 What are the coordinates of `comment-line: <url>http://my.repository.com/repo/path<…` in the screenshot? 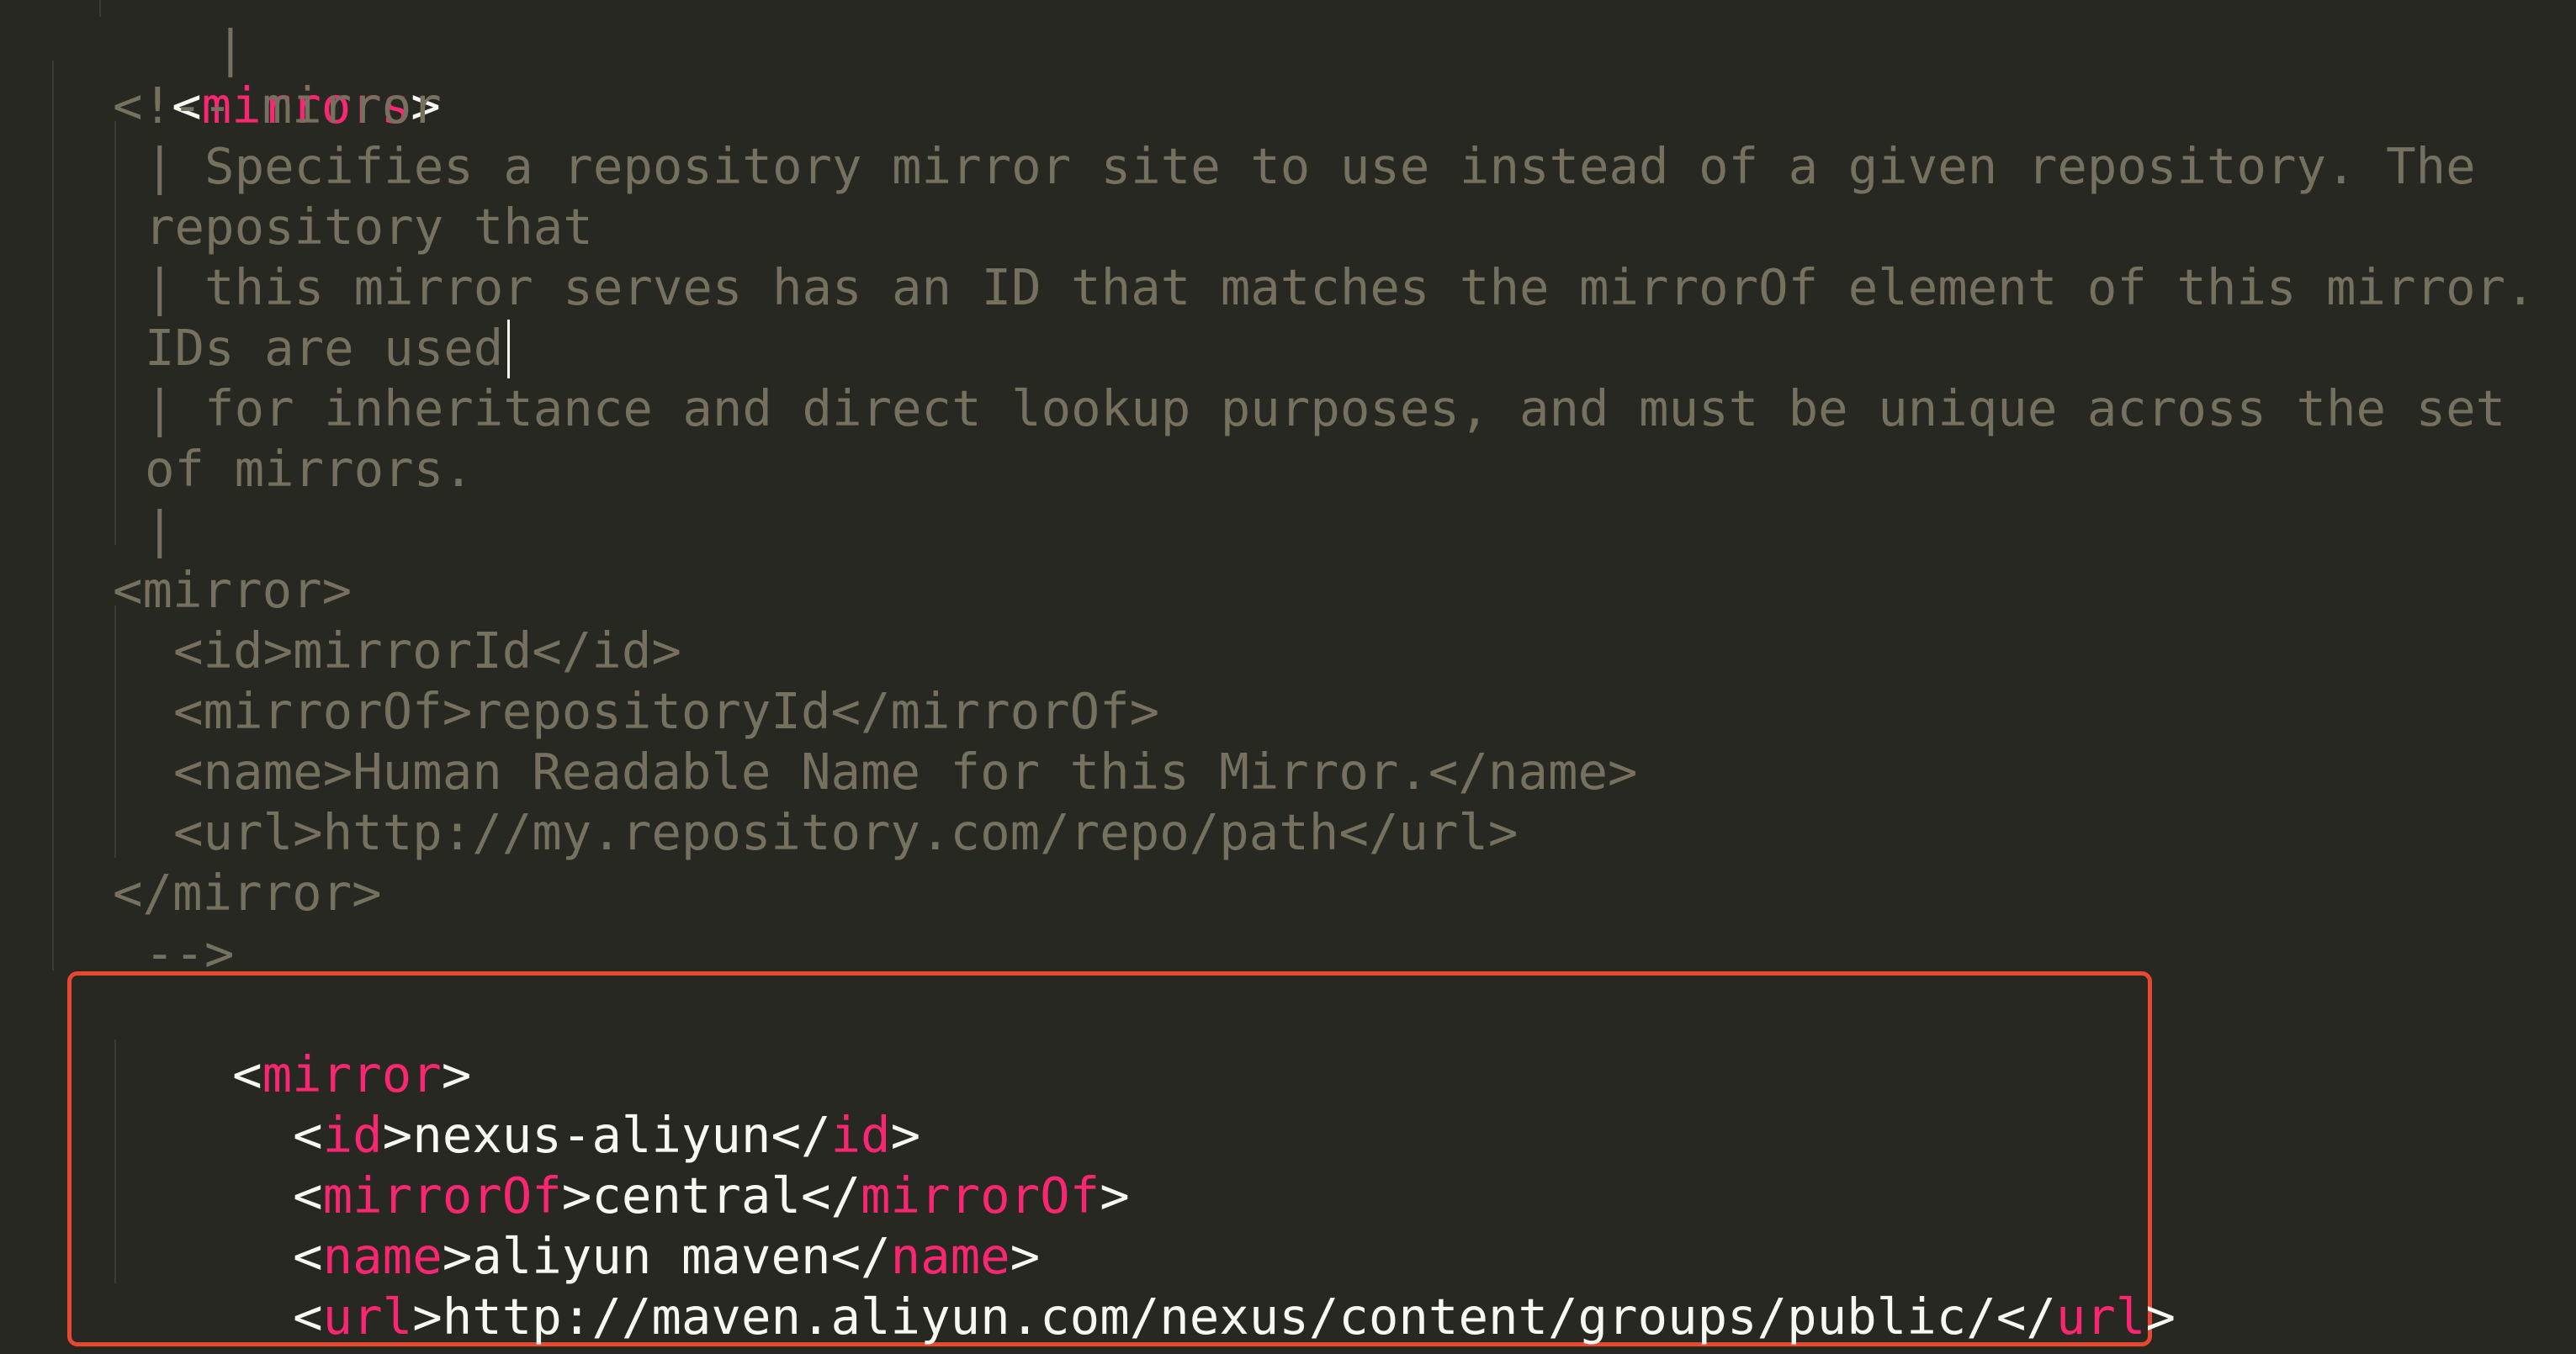 It's located at (845, 832).